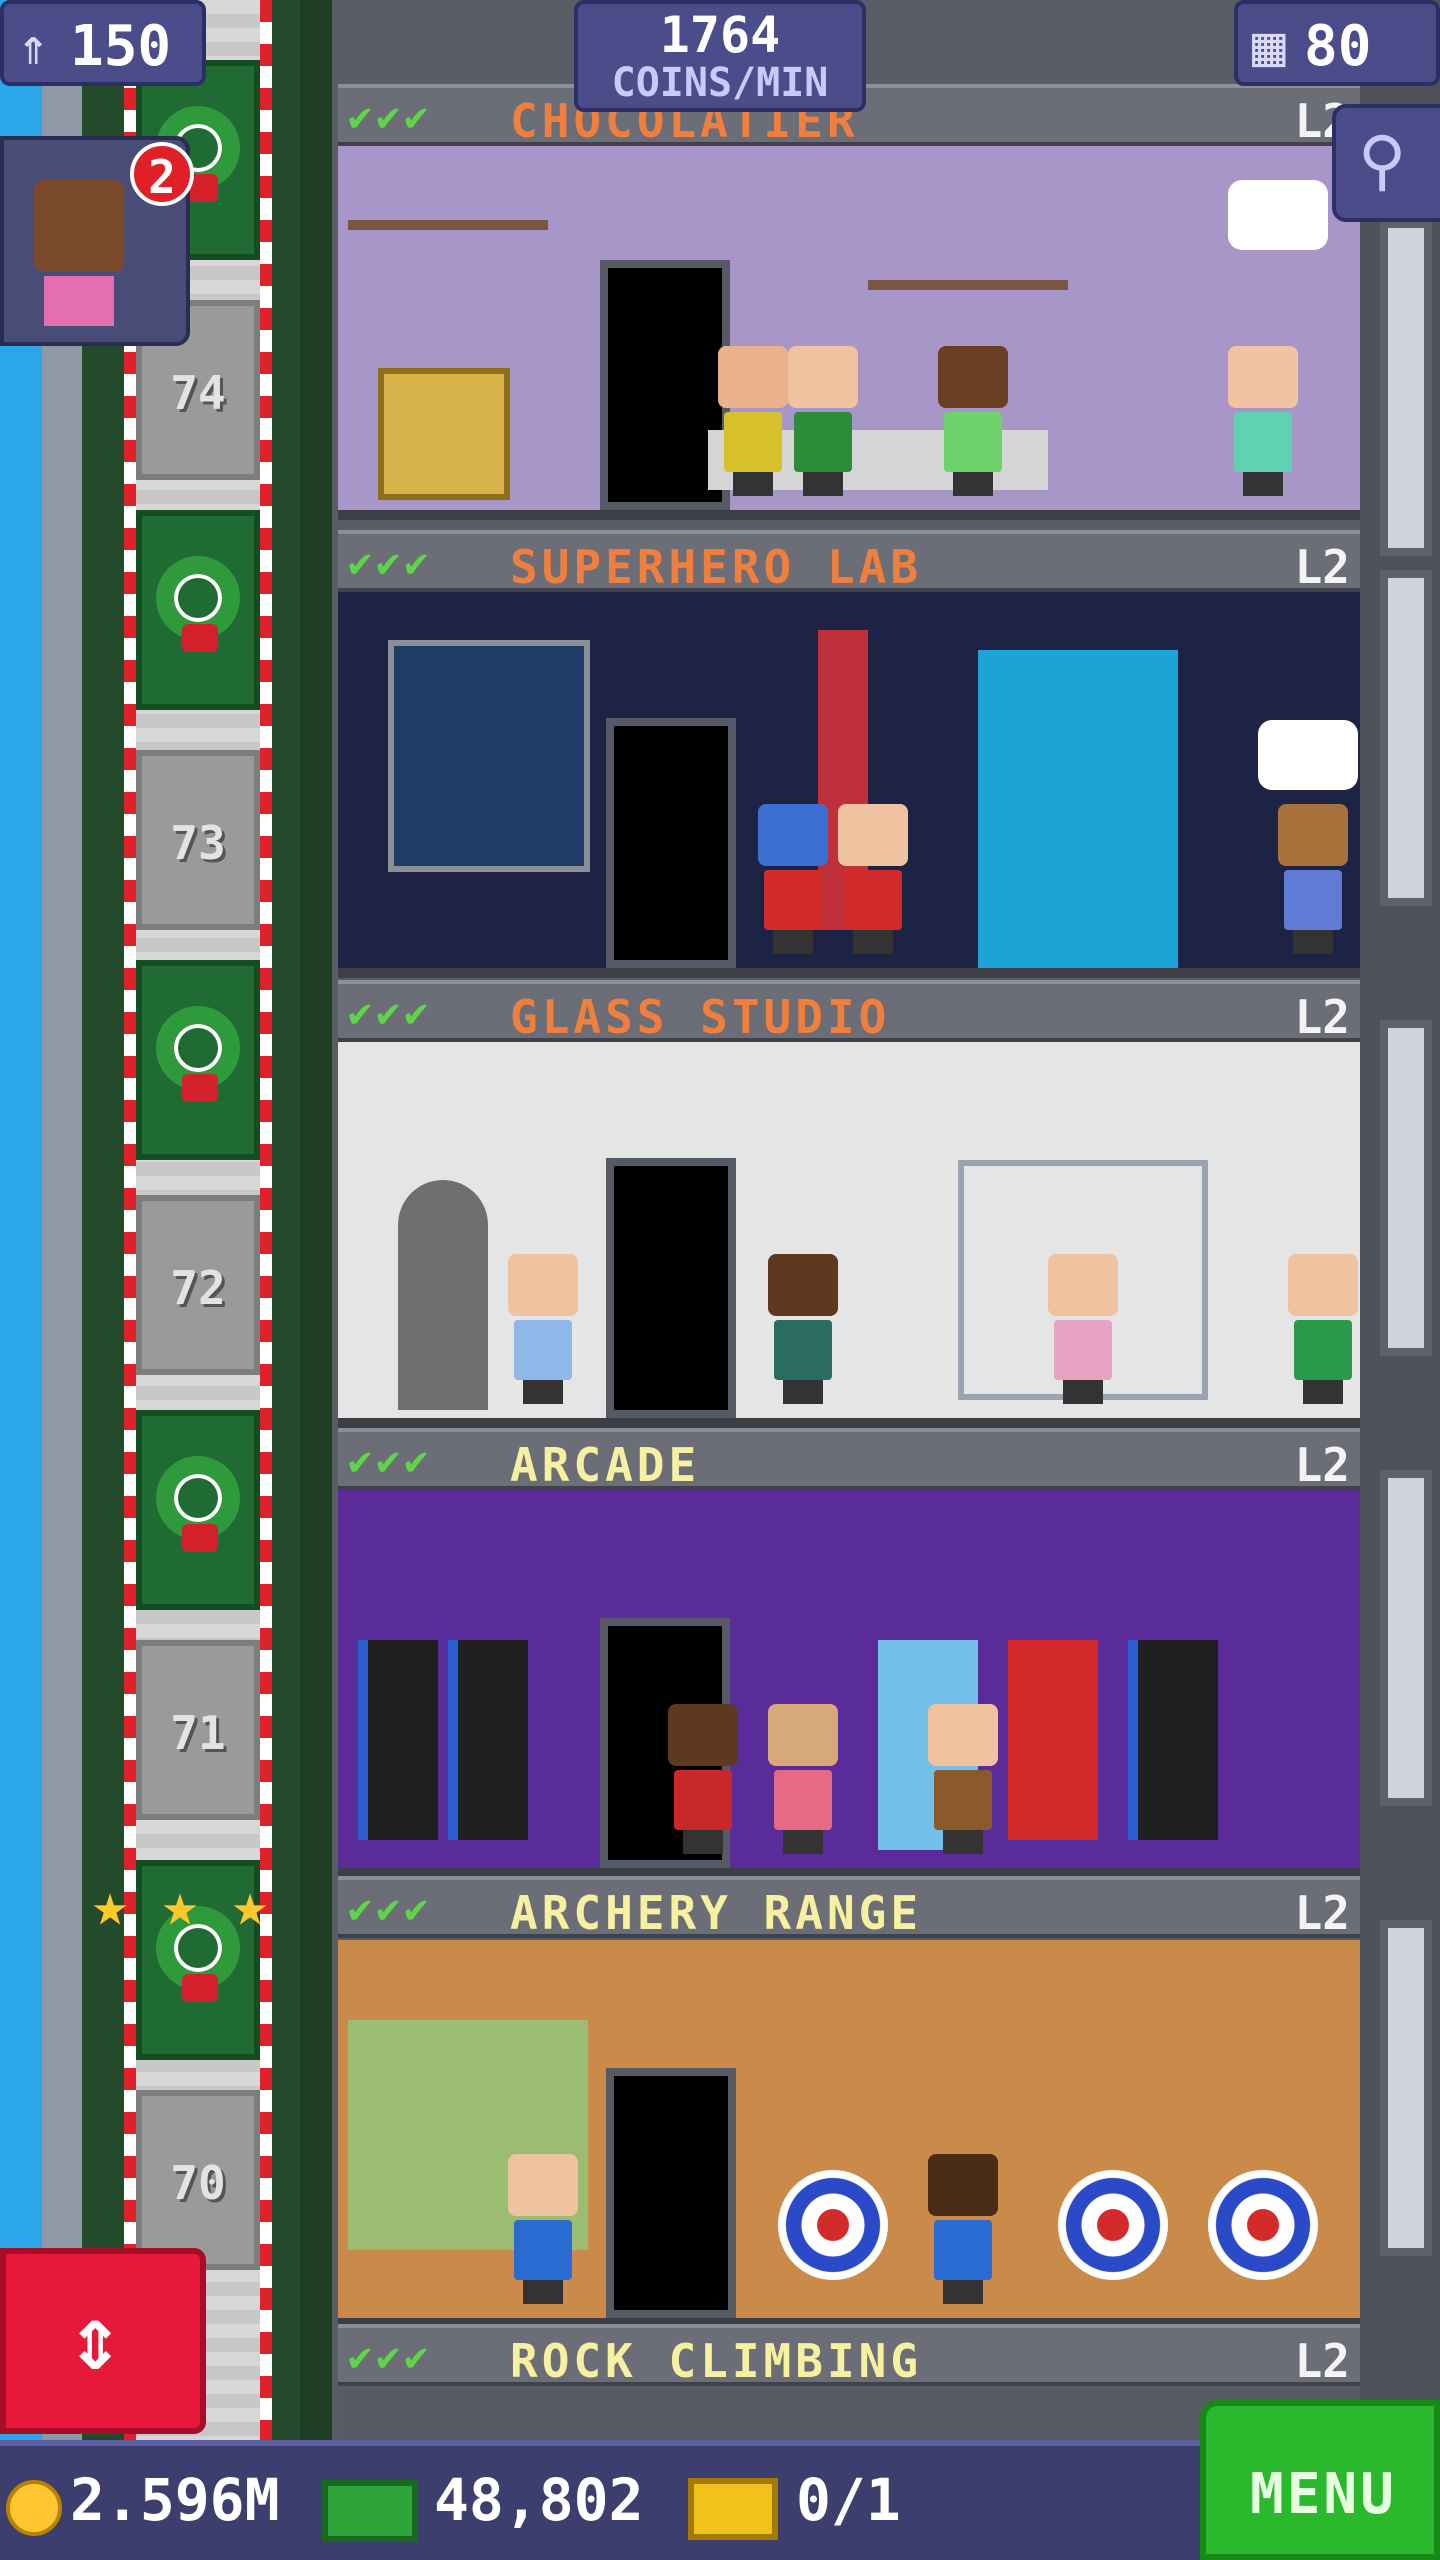 The width and height of the screenshot is (1440, 2560). I want to click on floor-name: ROCK CLIMBING, so click(716, 2361).